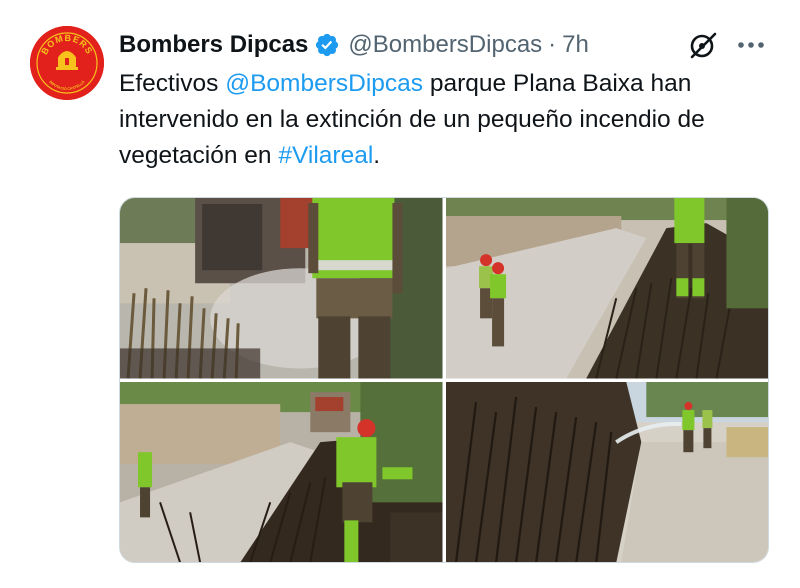 The image size is (800, 588). I want to click on bombers-logo: BOMBERS DIPUTACIÓ CASTELLÓ, so click(67, 63).